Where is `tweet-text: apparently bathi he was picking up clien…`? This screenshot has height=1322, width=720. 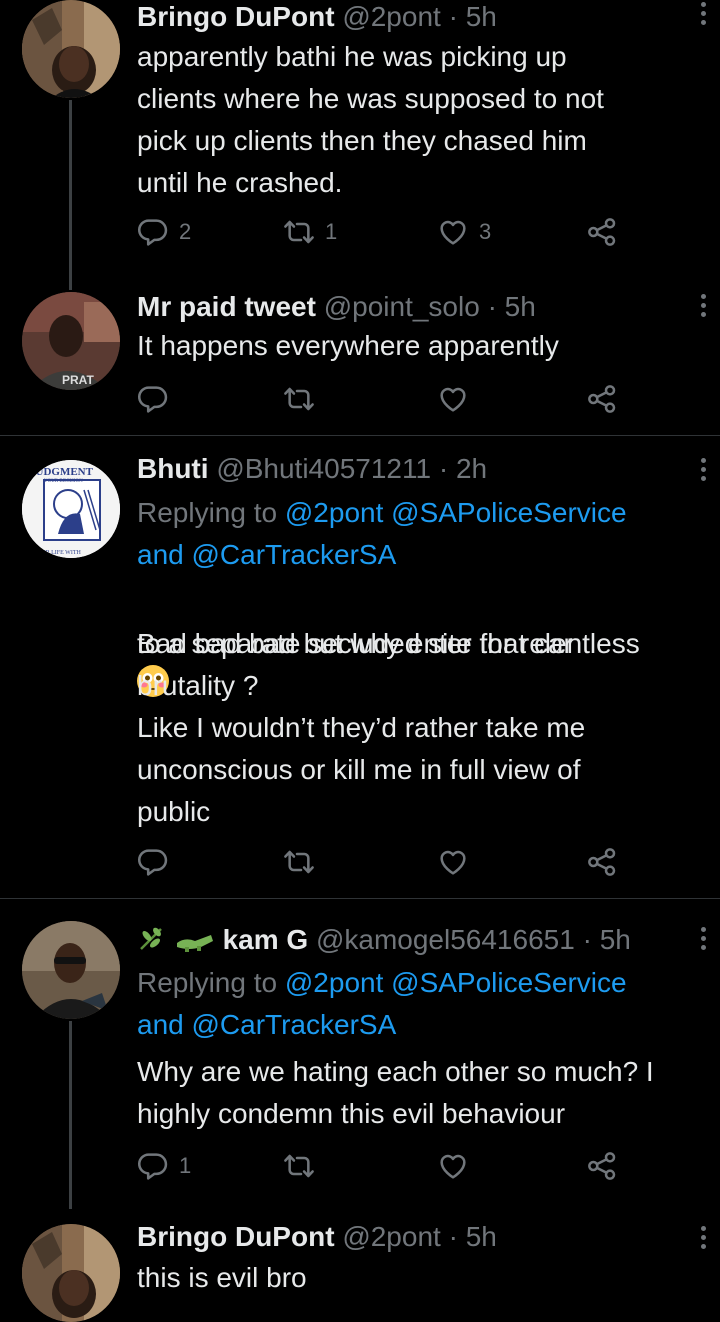
tweet-text: apparently bathi he was picking up clien… is located at coordinates (370, 119).